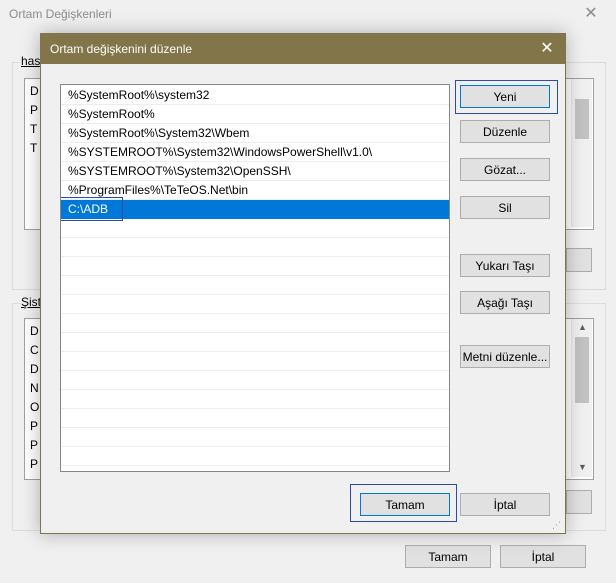 The image size is (616, 583). I want to click on parent-window-title: Ortam Değişkenleri, so click(60, 14).